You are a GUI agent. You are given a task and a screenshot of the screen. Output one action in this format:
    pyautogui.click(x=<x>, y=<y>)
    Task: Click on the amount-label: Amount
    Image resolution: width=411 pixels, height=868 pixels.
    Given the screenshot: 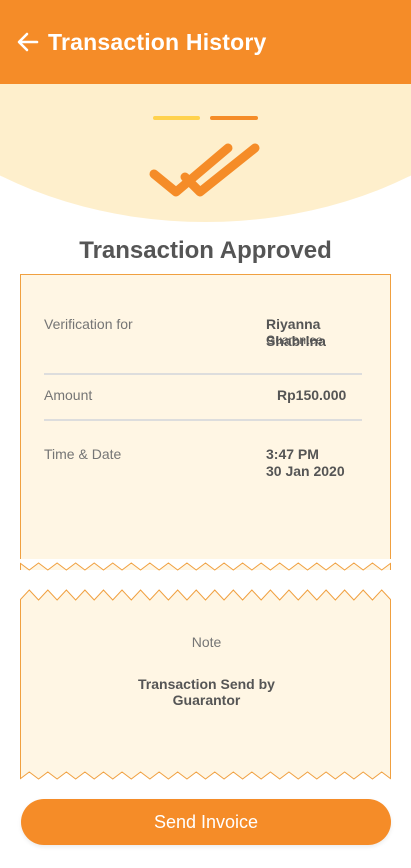 What is the action you would take?
    pyautogui.click(x=68, y=395)
    